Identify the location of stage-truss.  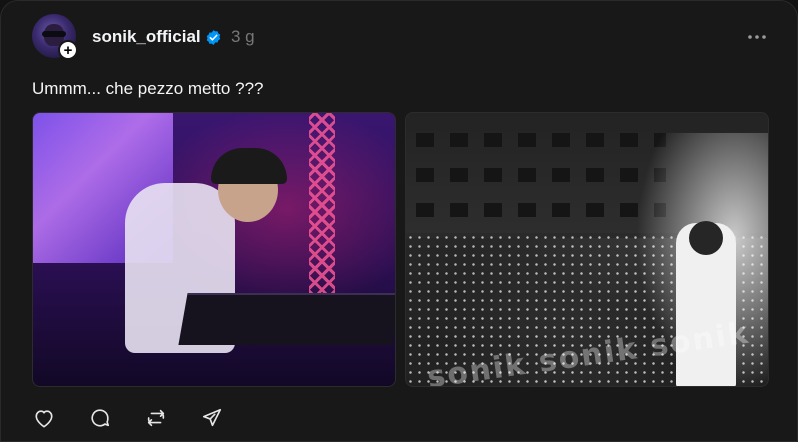
(322, 203).